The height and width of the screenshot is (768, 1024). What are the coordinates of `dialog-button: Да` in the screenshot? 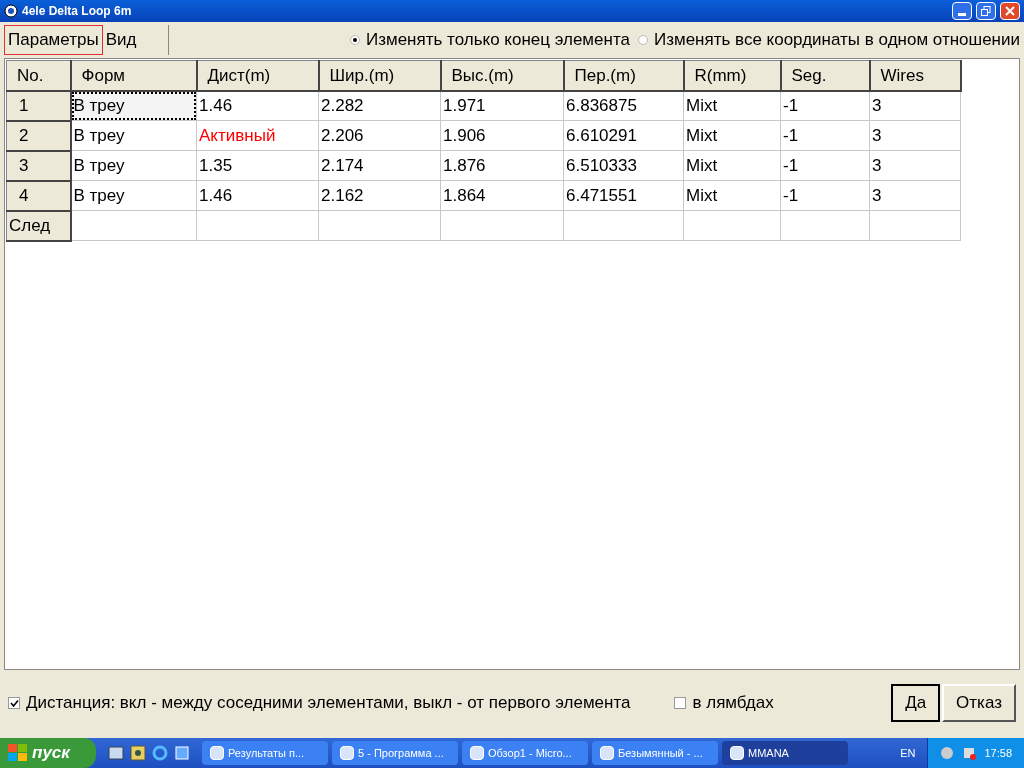 It's located at (916, 703).